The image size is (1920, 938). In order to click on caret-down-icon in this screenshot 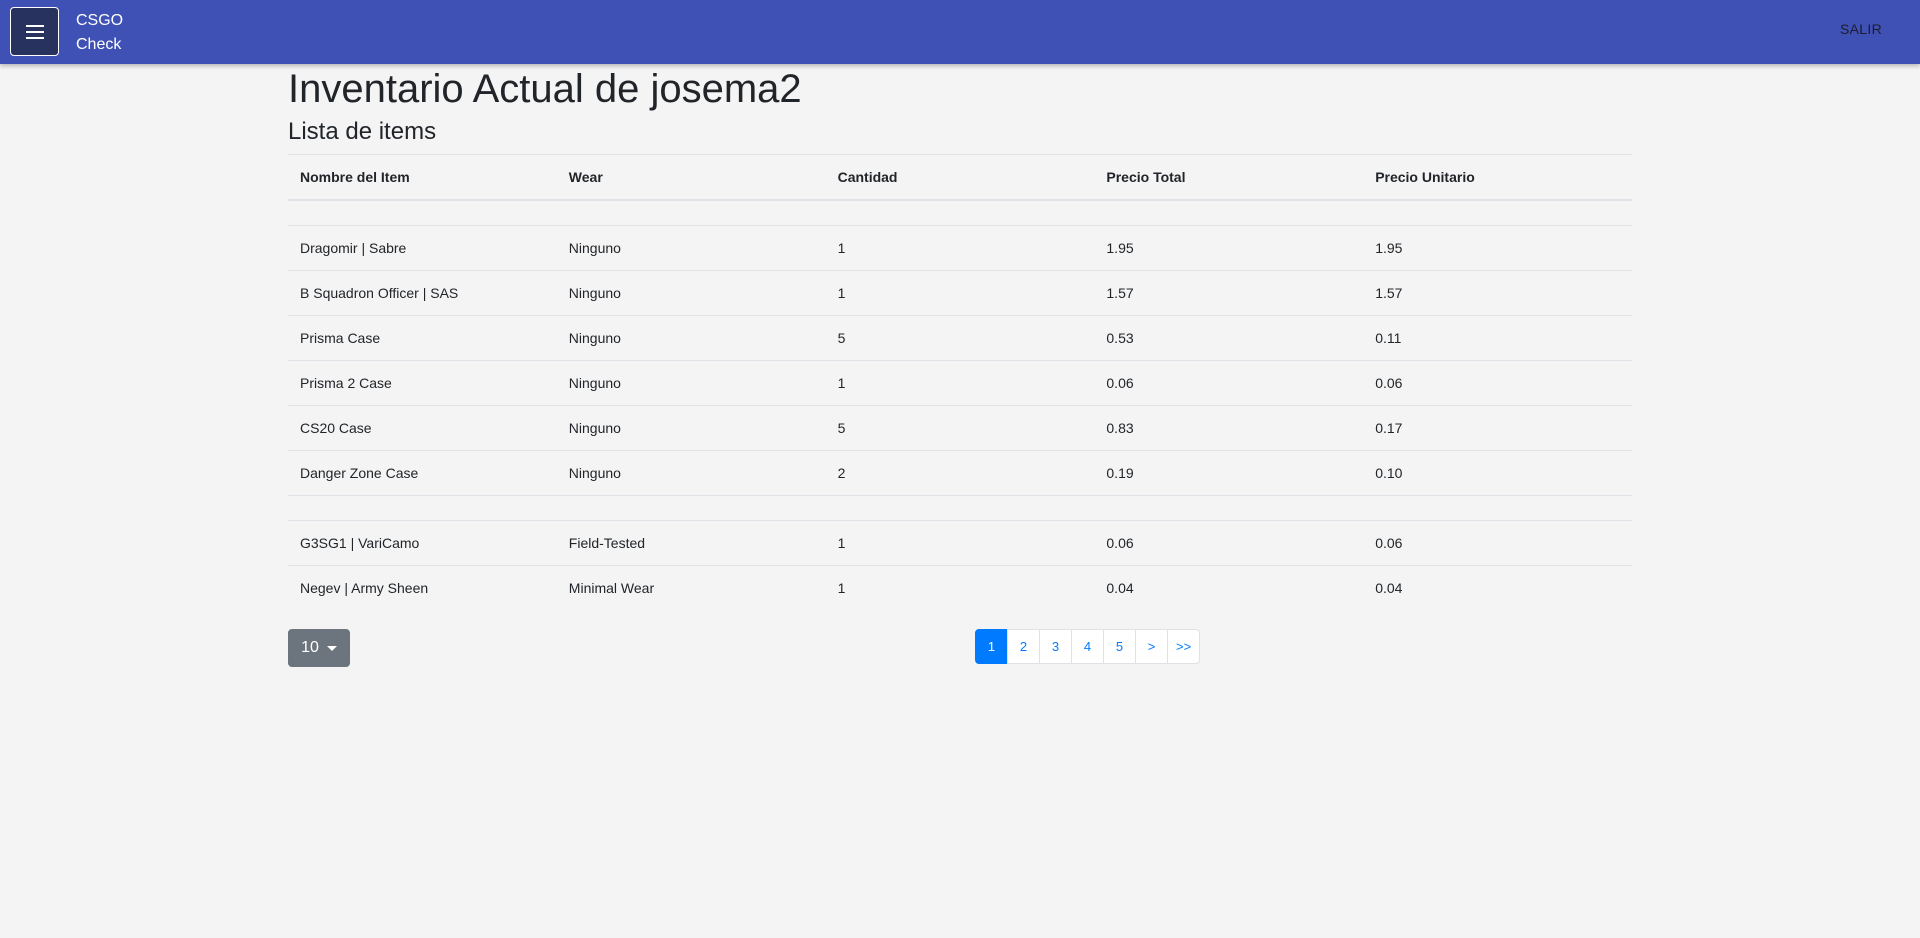, I will do `click(331, 648)`.